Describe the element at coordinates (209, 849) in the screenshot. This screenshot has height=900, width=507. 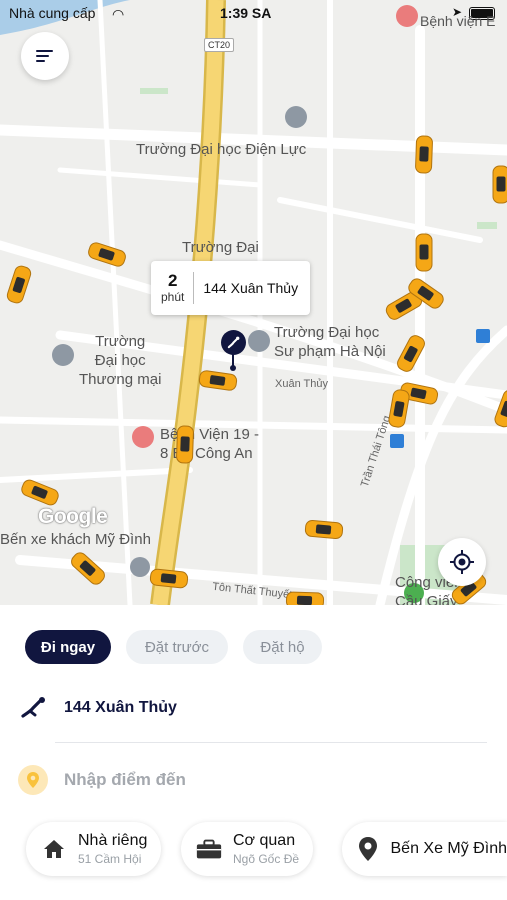
I see `briefcase-icon` at that location.